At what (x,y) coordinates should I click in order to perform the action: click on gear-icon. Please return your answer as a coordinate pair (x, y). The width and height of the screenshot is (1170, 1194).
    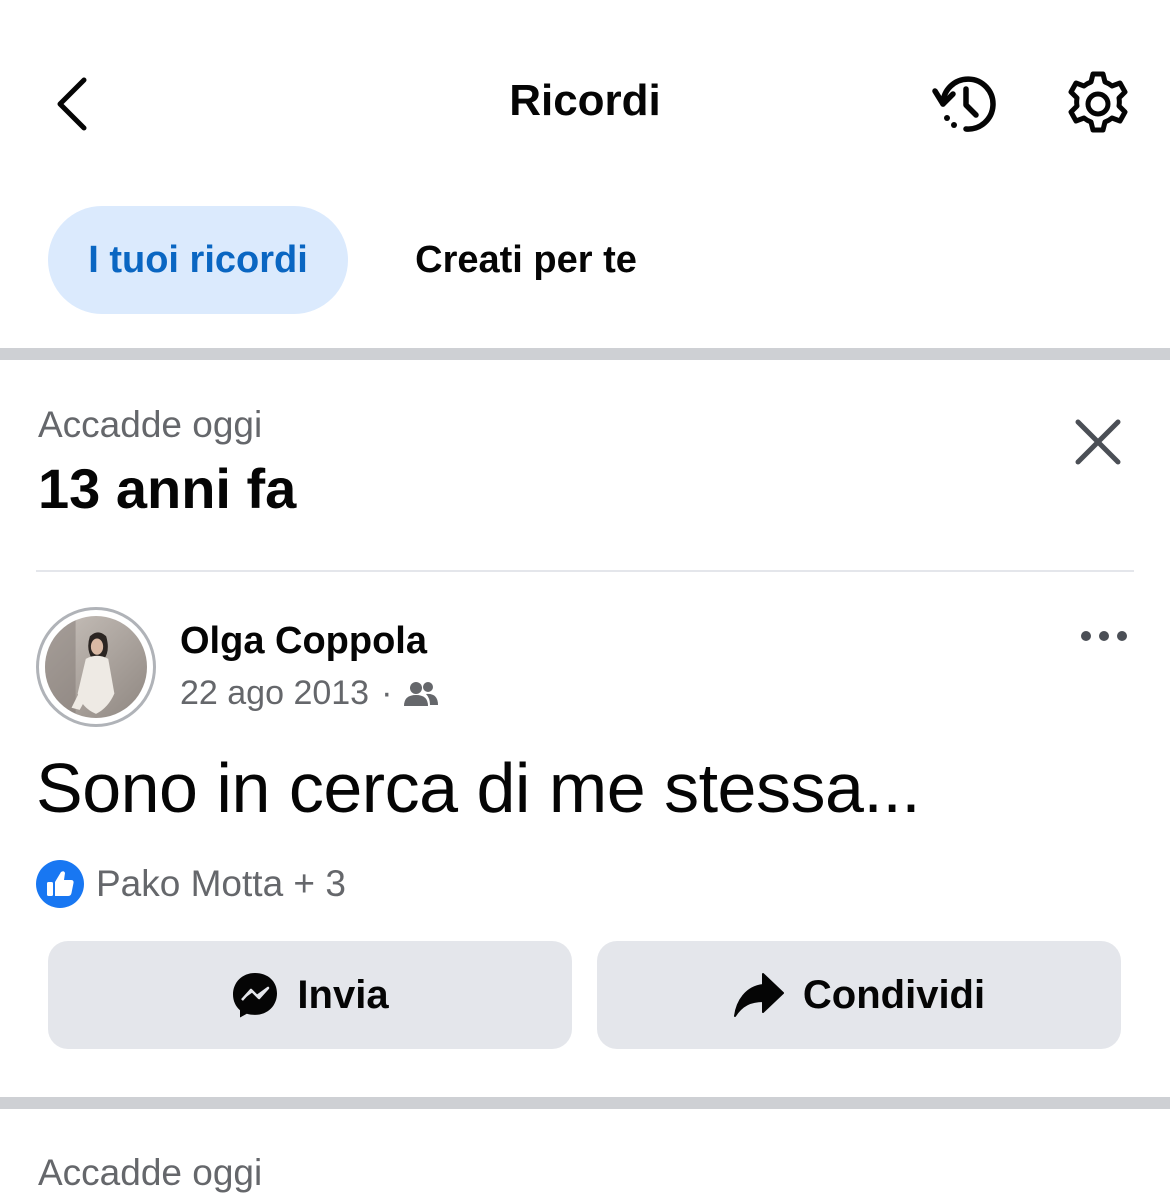
    Looking at the image, I should click on (1098, 102).